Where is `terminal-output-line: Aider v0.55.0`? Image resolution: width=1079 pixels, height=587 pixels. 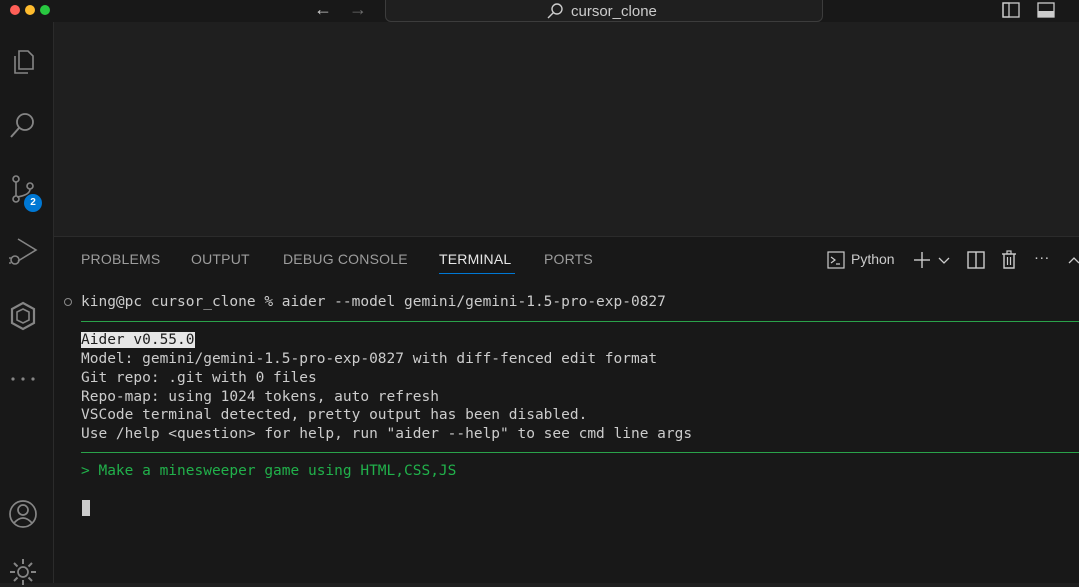 terminal-output-line: Aider v0.55.0 is located at coordinates (138, 340).